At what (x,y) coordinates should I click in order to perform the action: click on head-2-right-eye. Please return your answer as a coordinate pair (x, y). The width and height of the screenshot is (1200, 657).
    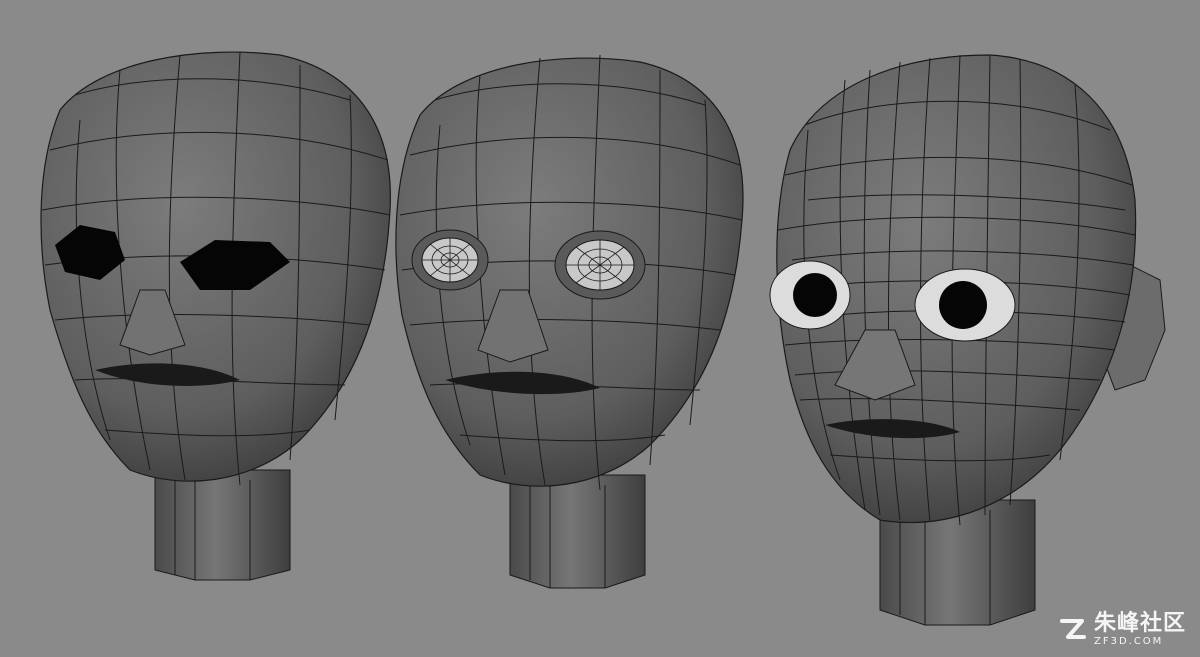
    Looking at the image, I should click on (600, 265).